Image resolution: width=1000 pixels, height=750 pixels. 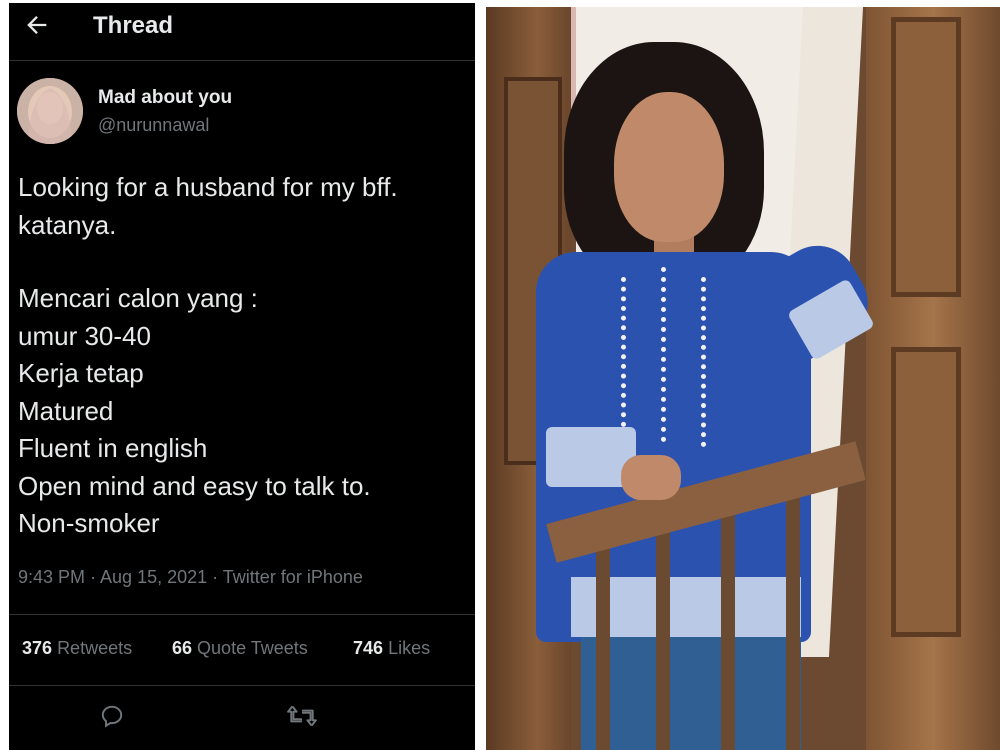 What do you see at coordinates (182, 648) in the screenshot?
I see `quote-tweets-count: 66` at bounding box center [182, 648].